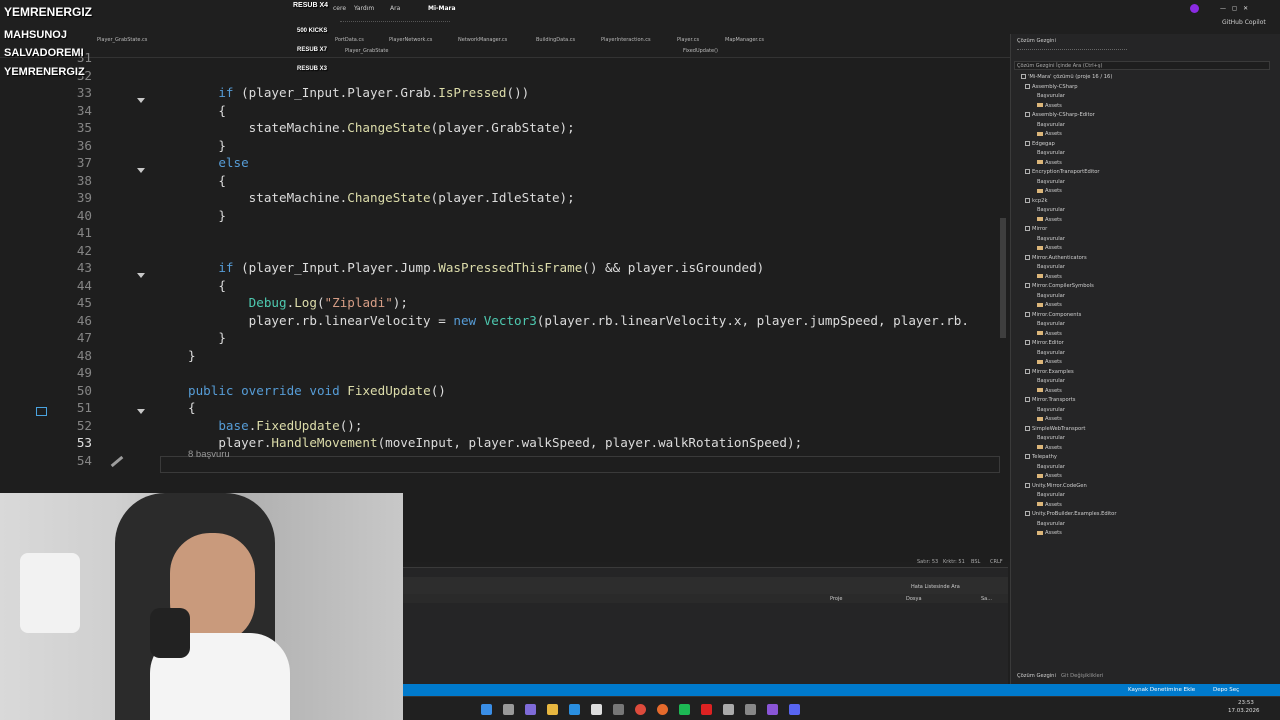 The height and width of the screenshot is (720, 1280). What do you see at coordinates (1036, 200) in the screenshot?
I see `project-item: kcp2k` at bounding box center [1036, 200].